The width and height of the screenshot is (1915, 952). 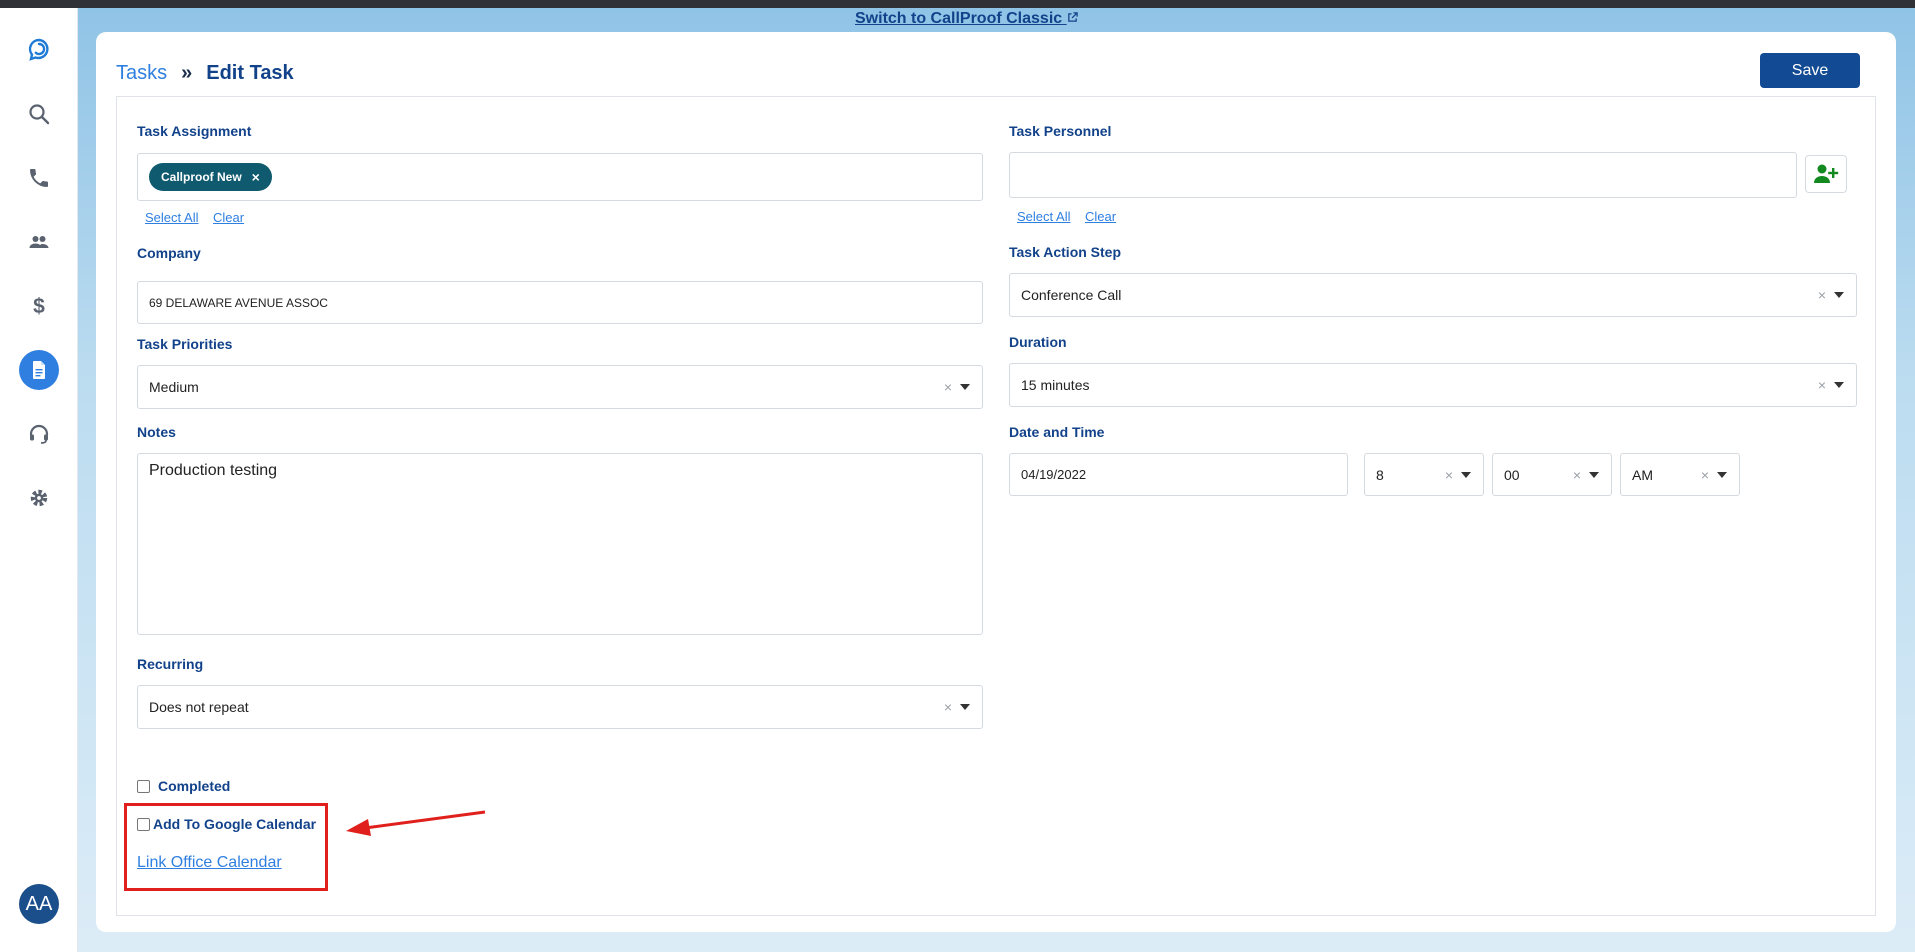 I want to click on personnel-clear-link: Clear, so click(x=1100, y=216).